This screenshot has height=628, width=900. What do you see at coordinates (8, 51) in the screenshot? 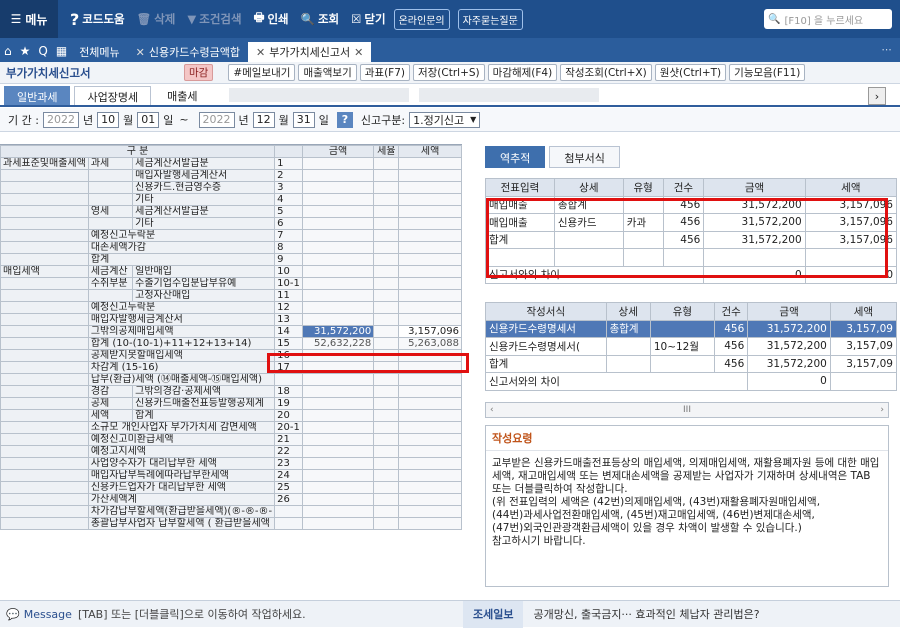
I see `home-icon: ⌂` at bounding box center [8, 51].